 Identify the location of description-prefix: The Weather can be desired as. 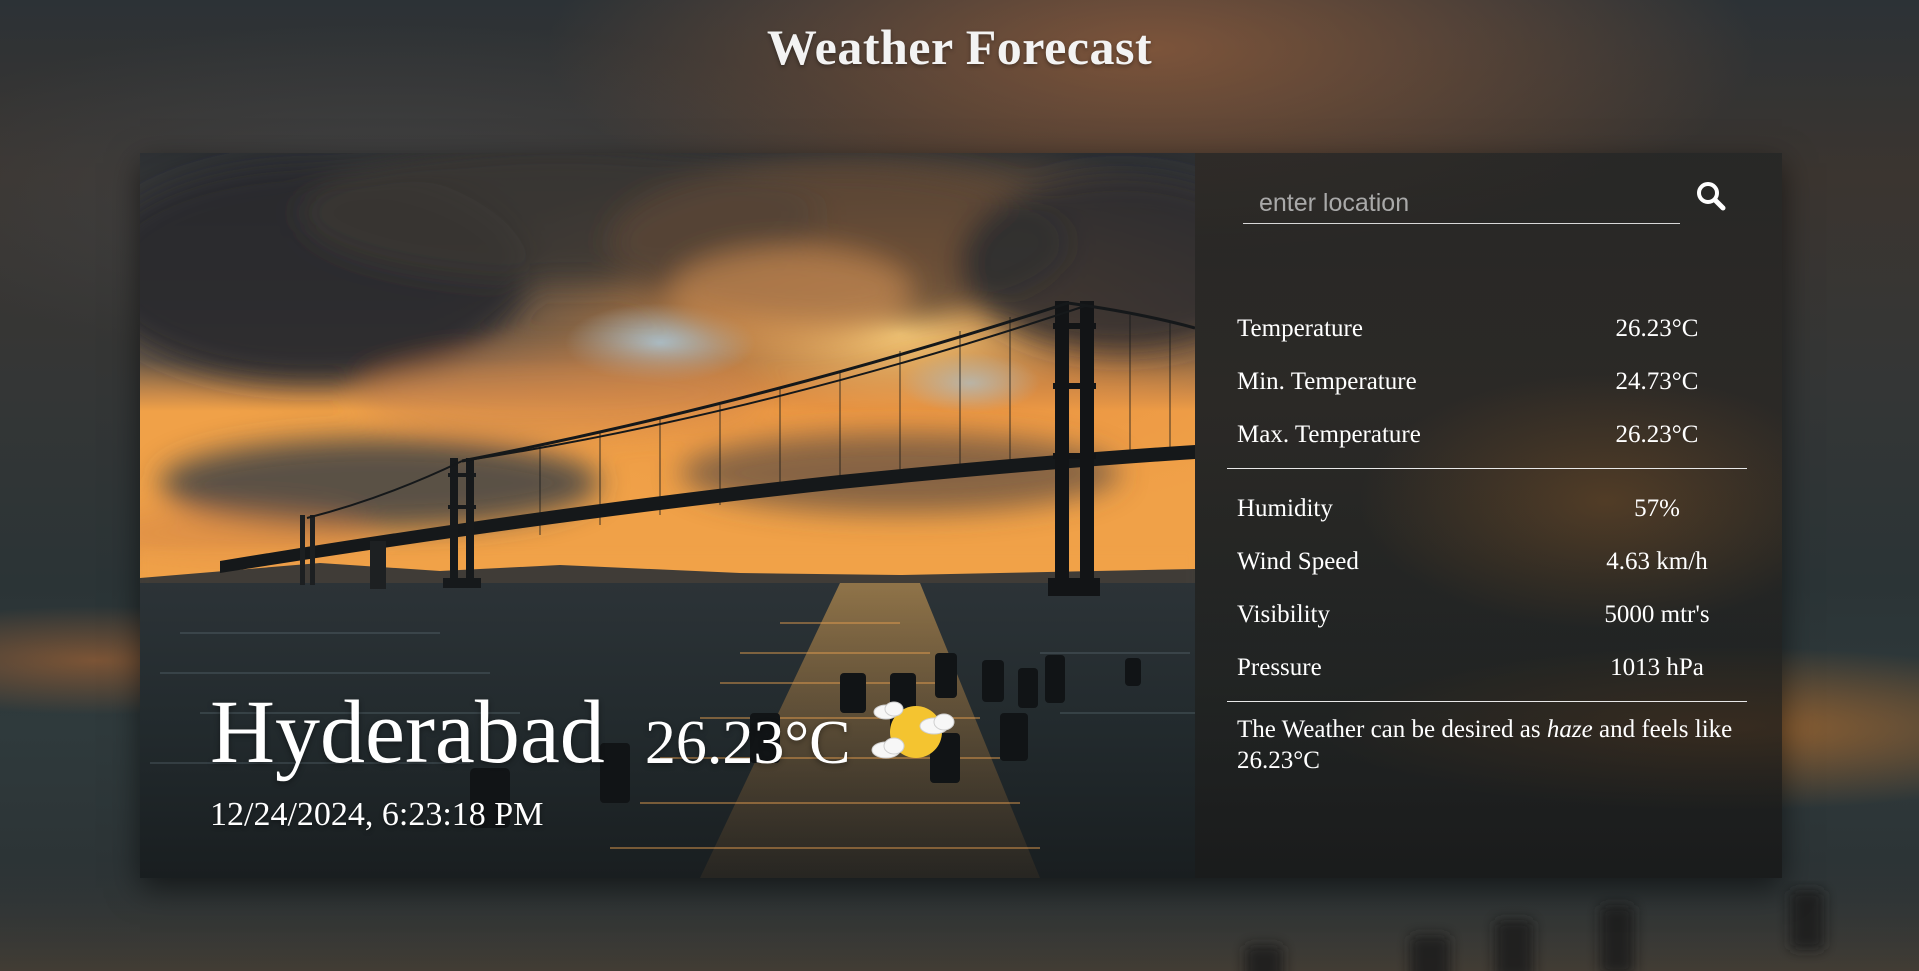
(1392, 729).